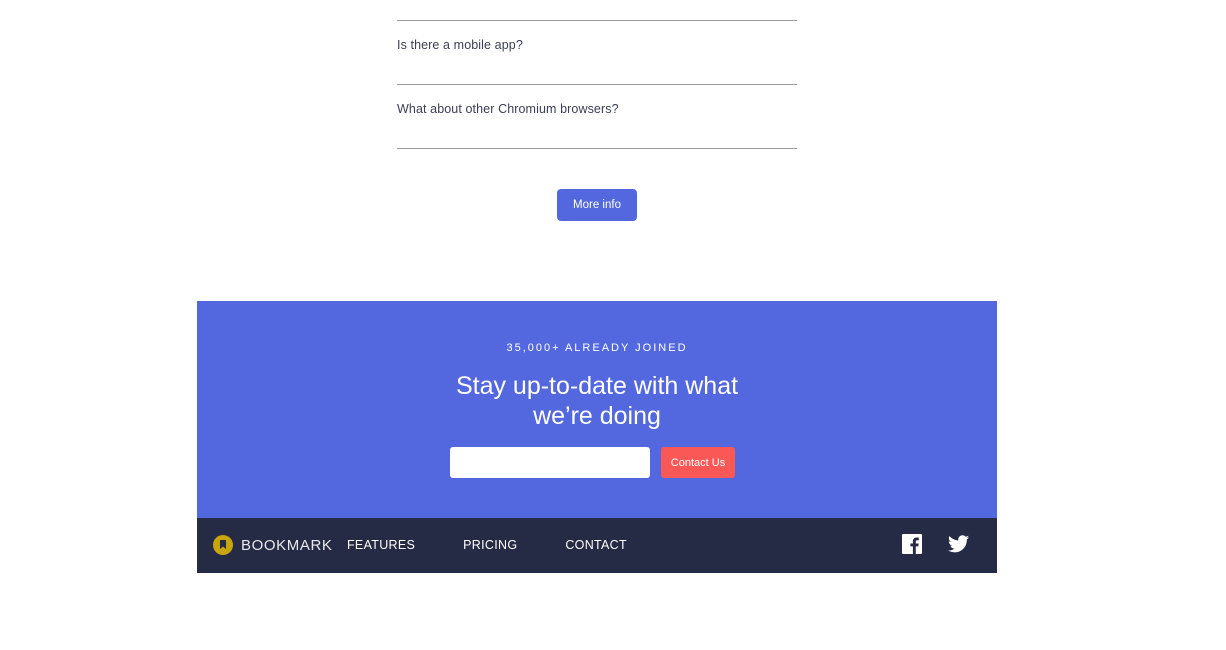 The height and width of the screenshot is (650, 1226). I want to click on more-info-button: More info, so click(597, 205).